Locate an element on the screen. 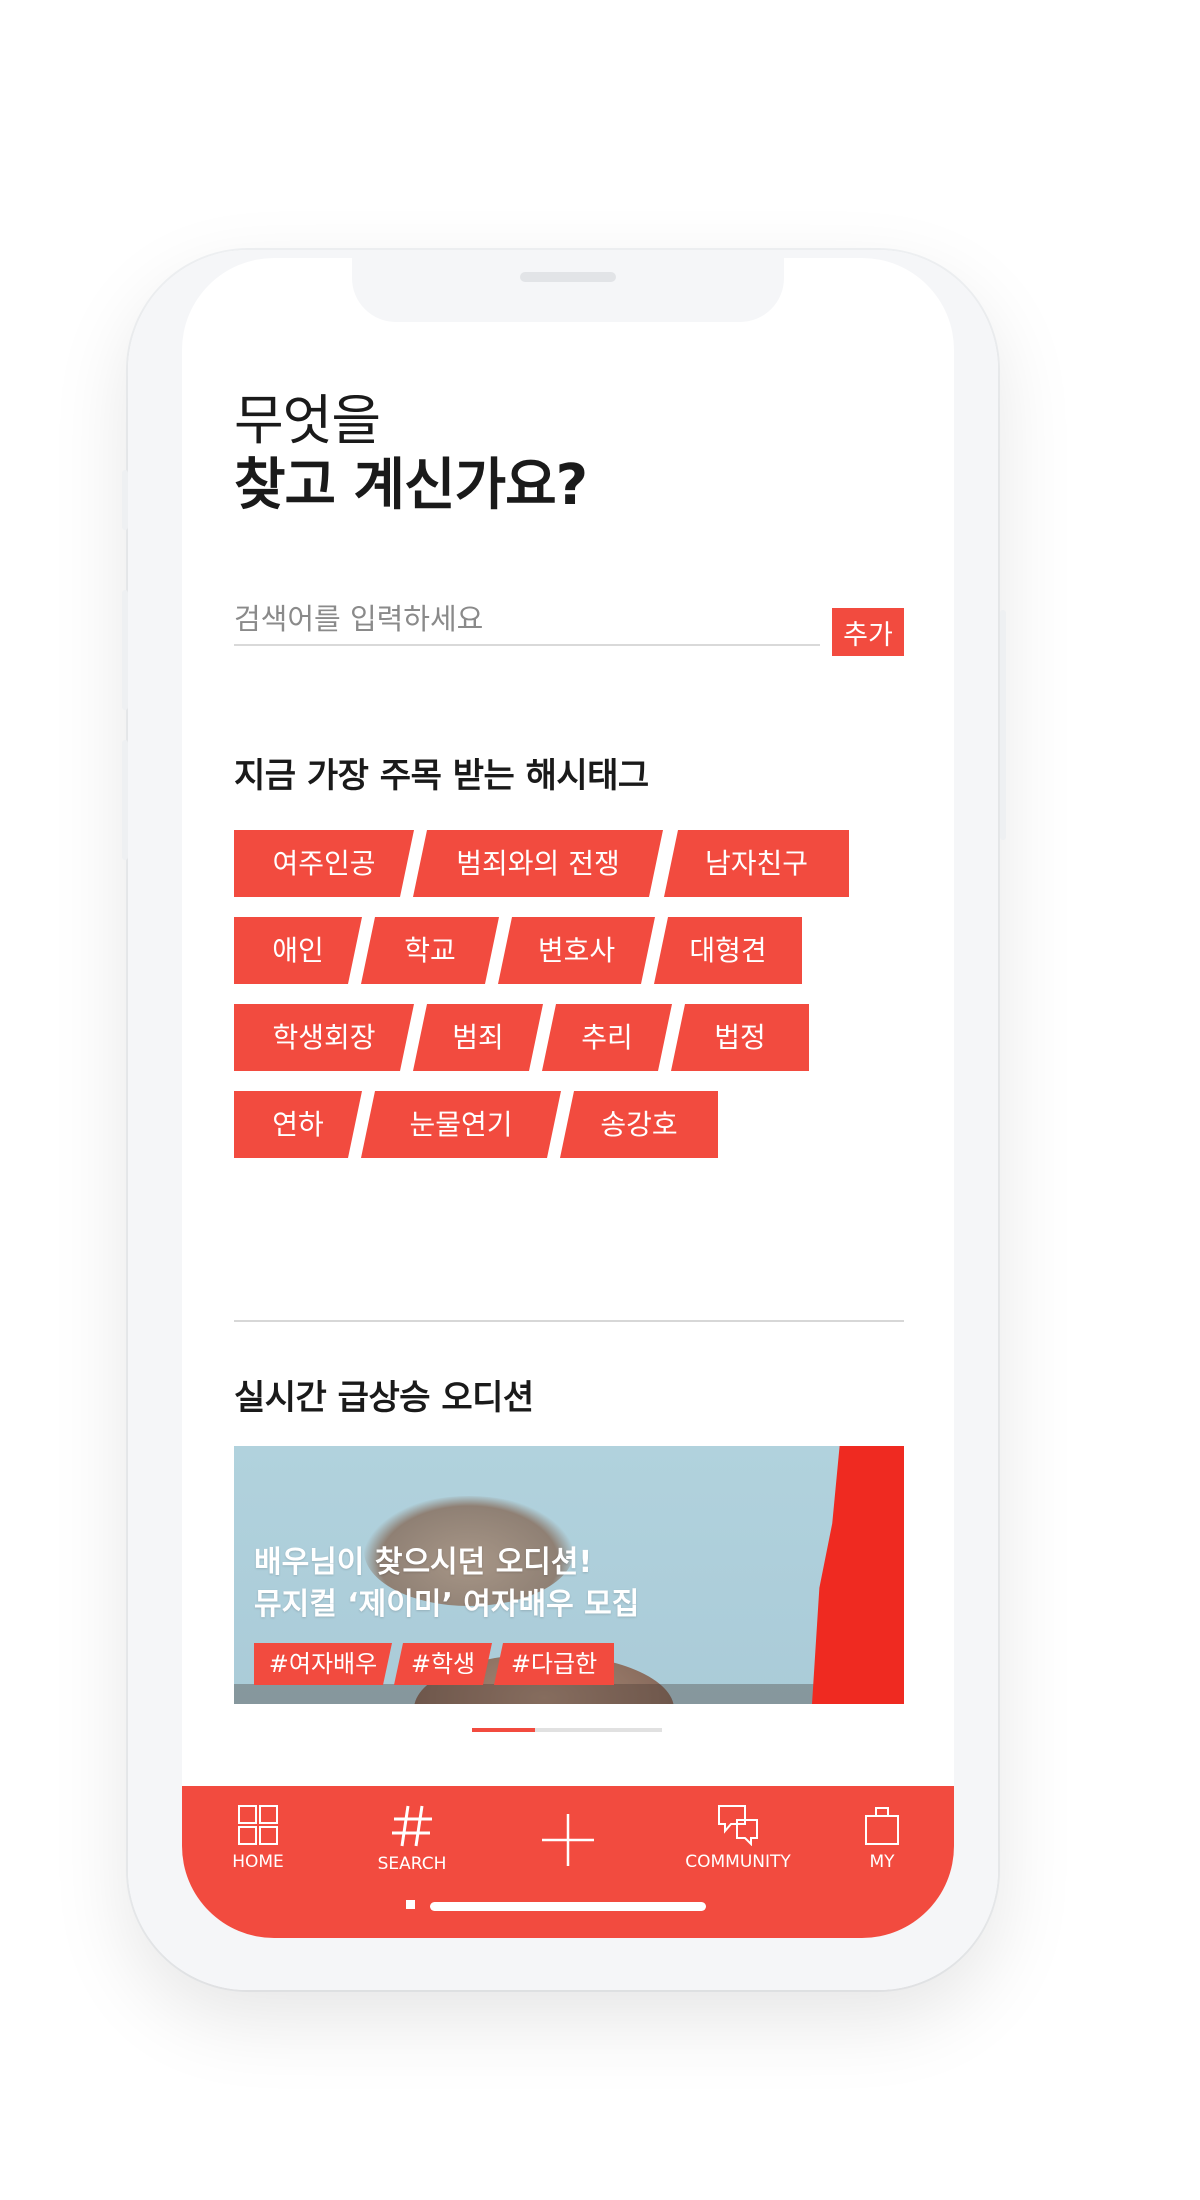 This screenshot has height=2200, width=1200. hashtag-row: 연하 눈물연기 송강호 is located at coordinates (574, 1124).